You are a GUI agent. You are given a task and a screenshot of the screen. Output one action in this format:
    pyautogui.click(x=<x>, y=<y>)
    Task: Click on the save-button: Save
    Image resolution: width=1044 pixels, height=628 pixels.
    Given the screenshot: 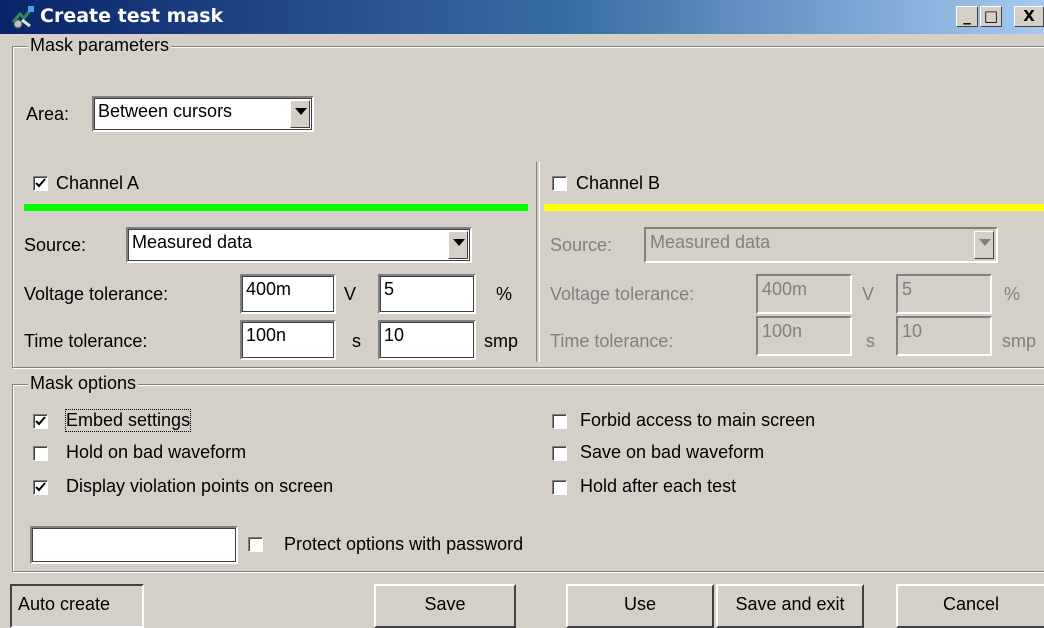 What is the action you would take?
    pyautogui.click(x=445, y=606)
    